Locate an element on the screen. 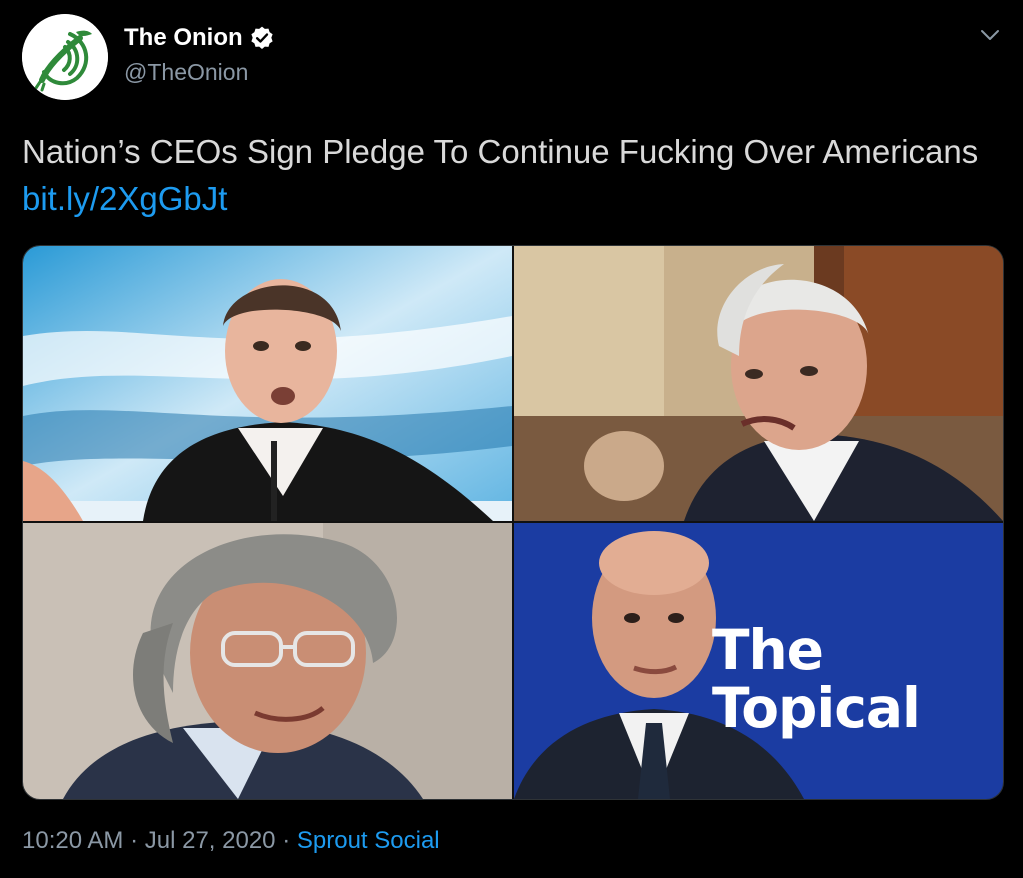 The image size is (1023, 878). onion-logo-icon is located at coordinates (65, 57).